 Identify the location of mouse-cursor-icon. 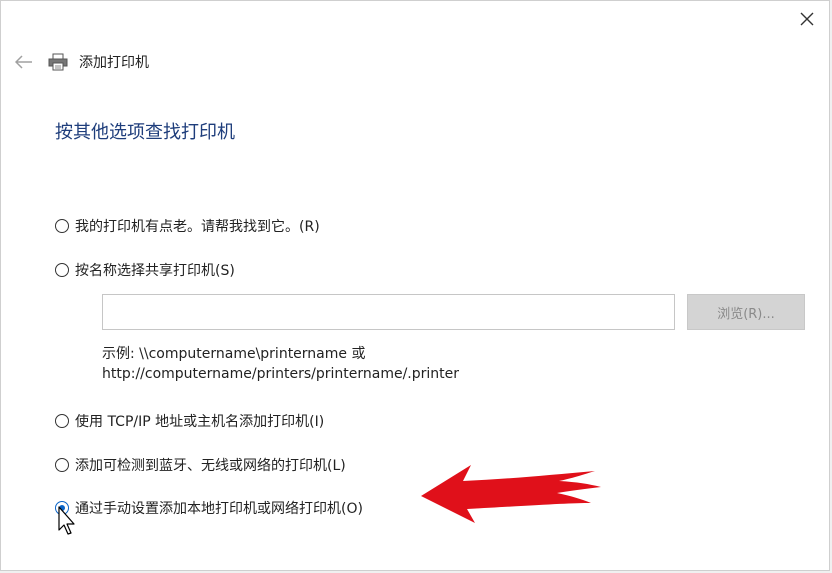
(66, 520).